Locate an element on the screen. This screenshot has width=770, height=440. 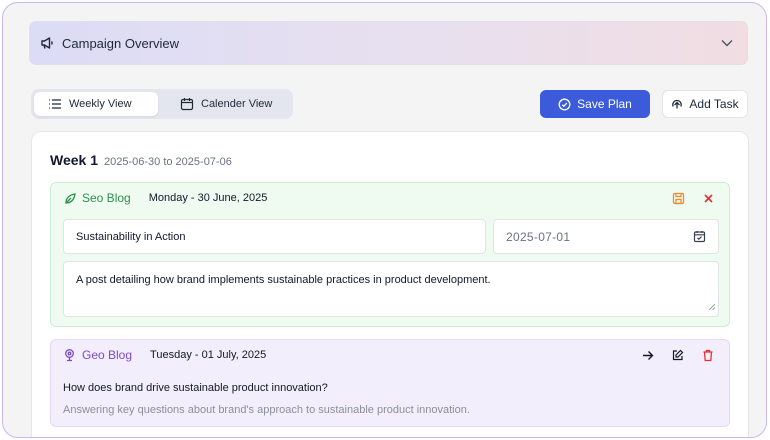
calendar-icon is located at coordinates (187, 104).